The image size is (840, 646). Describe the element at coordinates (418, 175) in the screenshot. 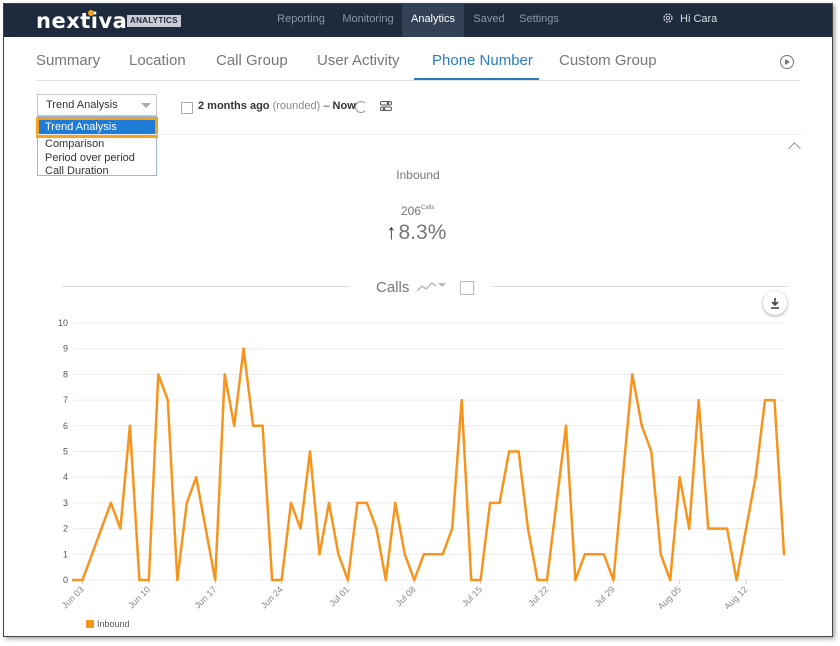

I see `summary-title: Inbound` at that location.